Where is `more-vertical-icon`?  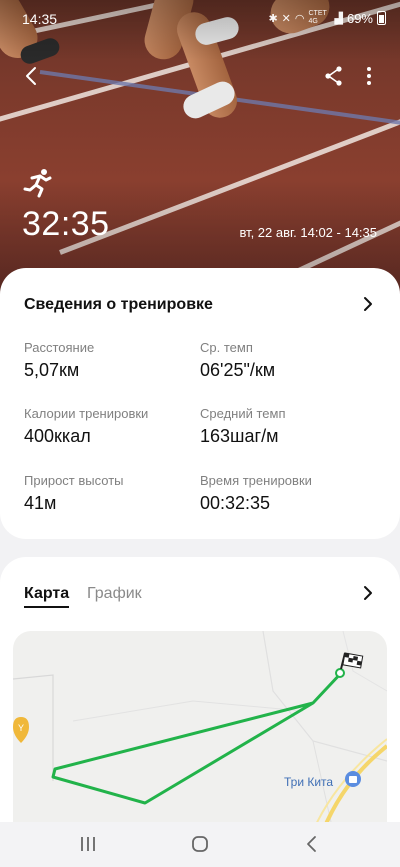
more-vertical-icon is located at coordinates (369, 76).